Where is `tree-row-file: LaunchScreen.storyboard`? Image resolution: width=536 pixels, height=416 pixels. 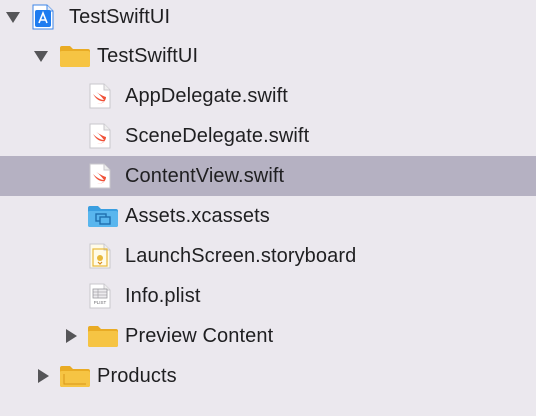
tree-row-file: LaunchScreen.storyboard is located at coordinates (268, 256).